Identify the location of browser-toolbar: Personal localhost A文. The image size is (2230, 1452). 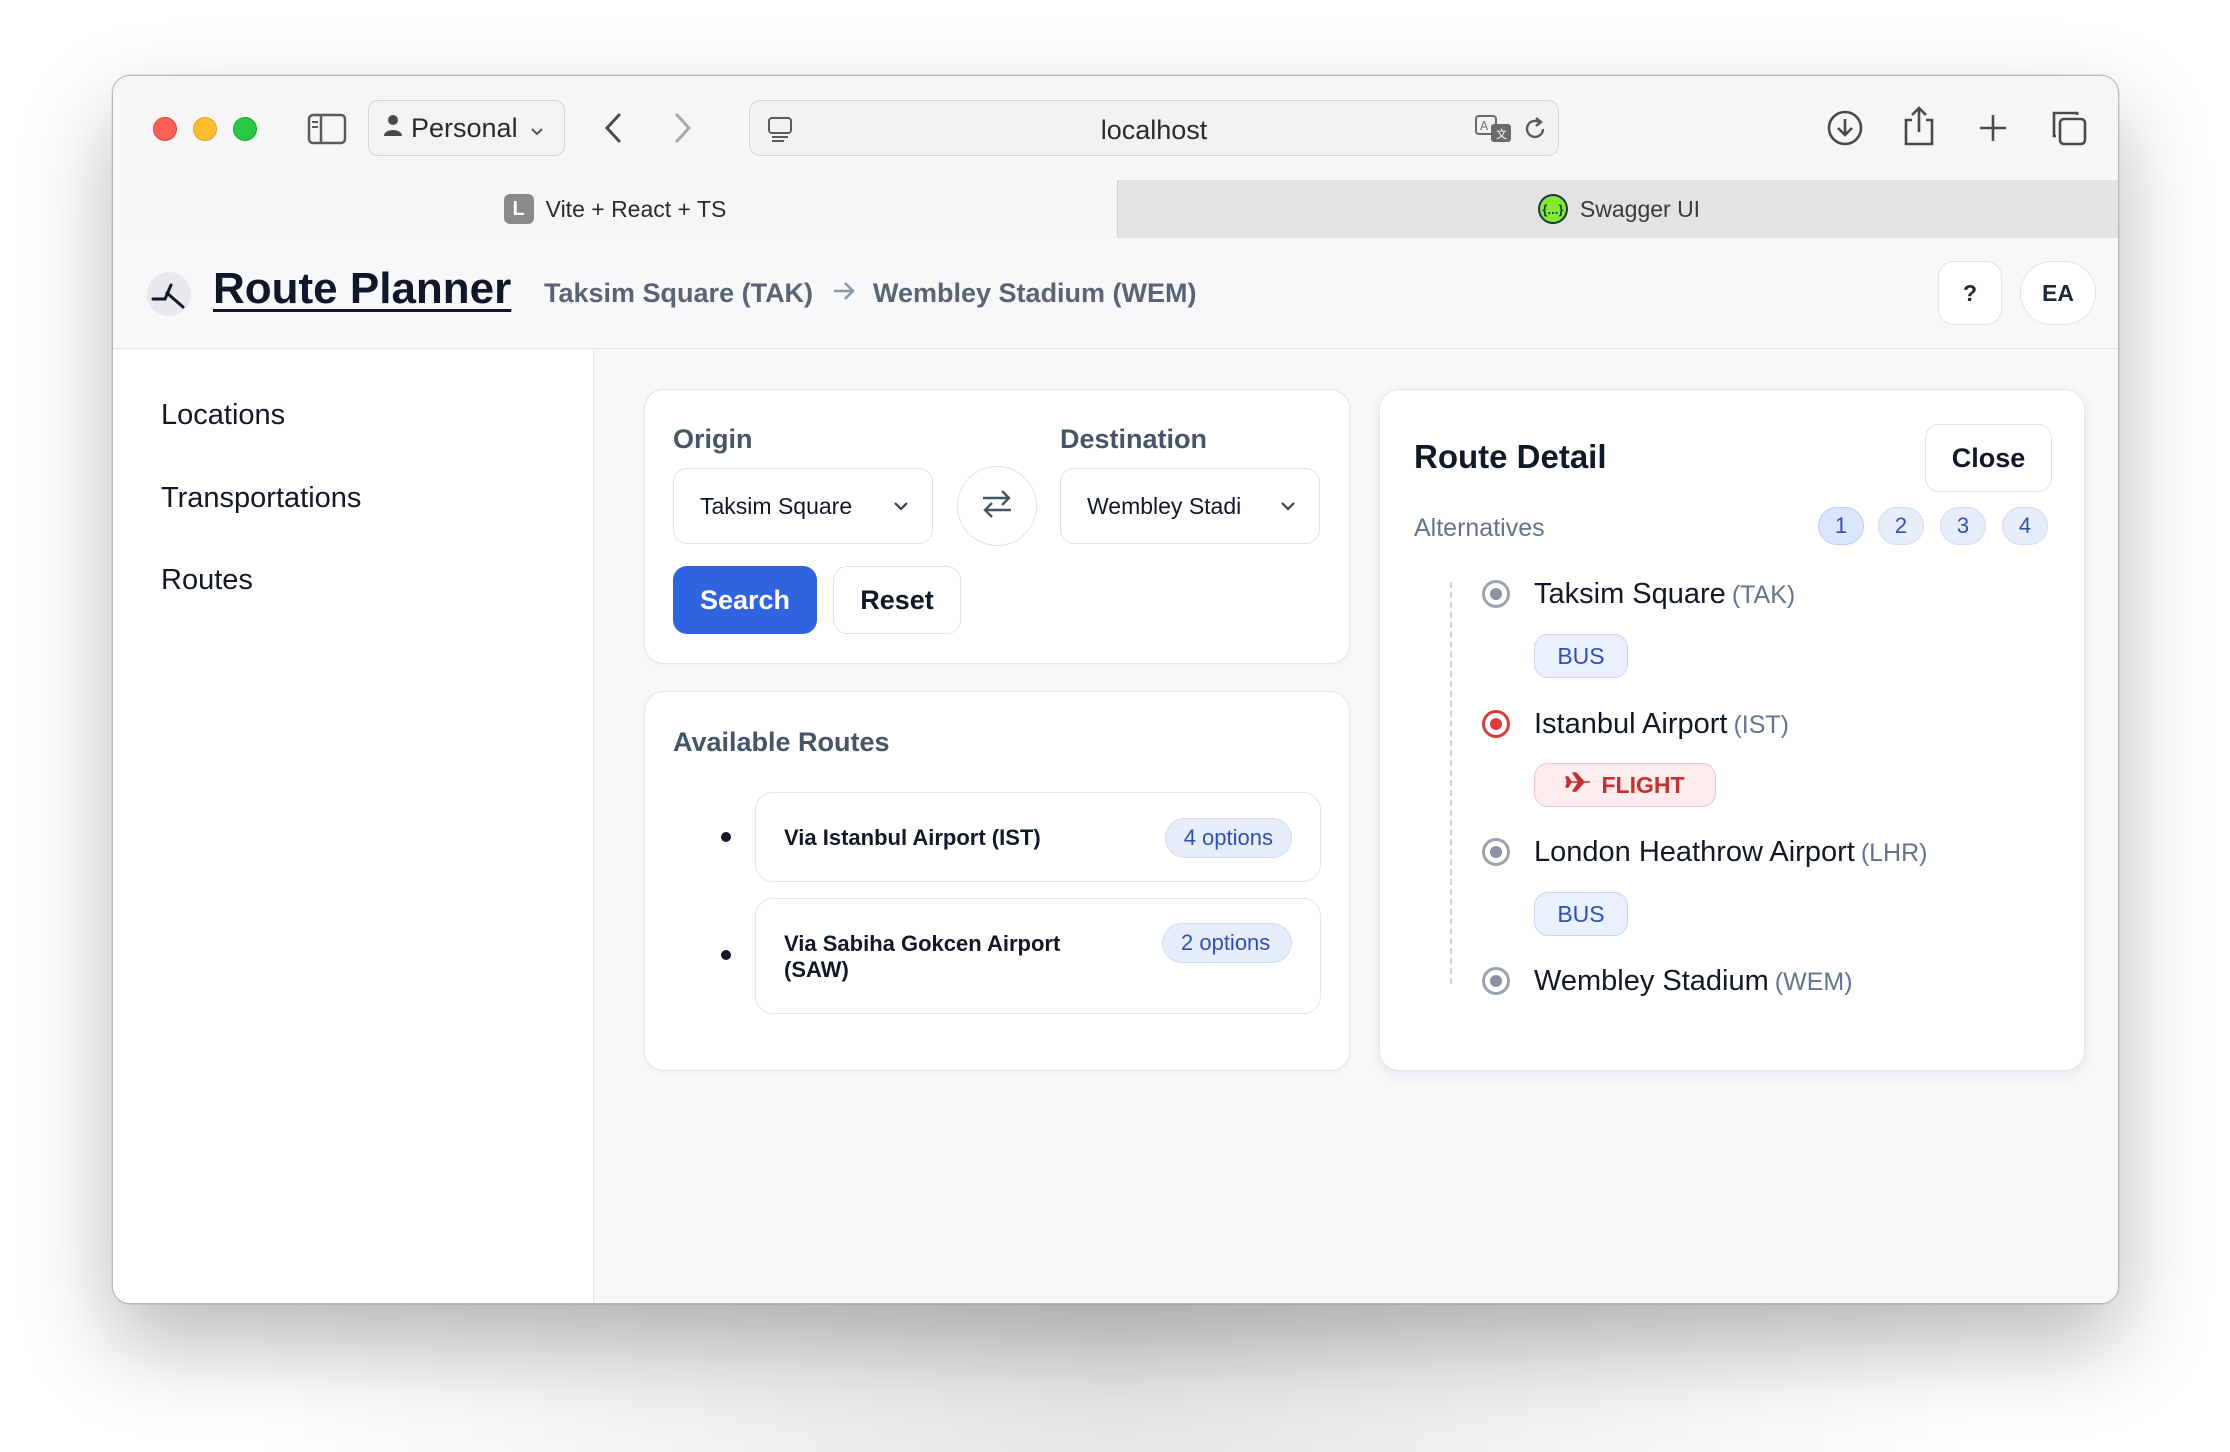
(1115, 128).